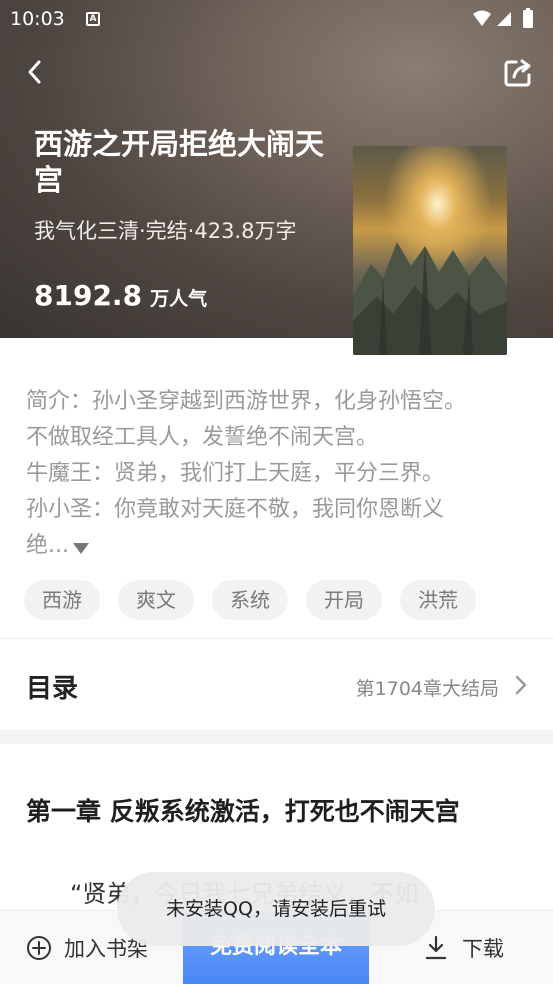  What do you see at coordinates (427, 689) in the screenshot?
I see `latest-chapter: 第1704章大结局` at bounding box center [427, 689].